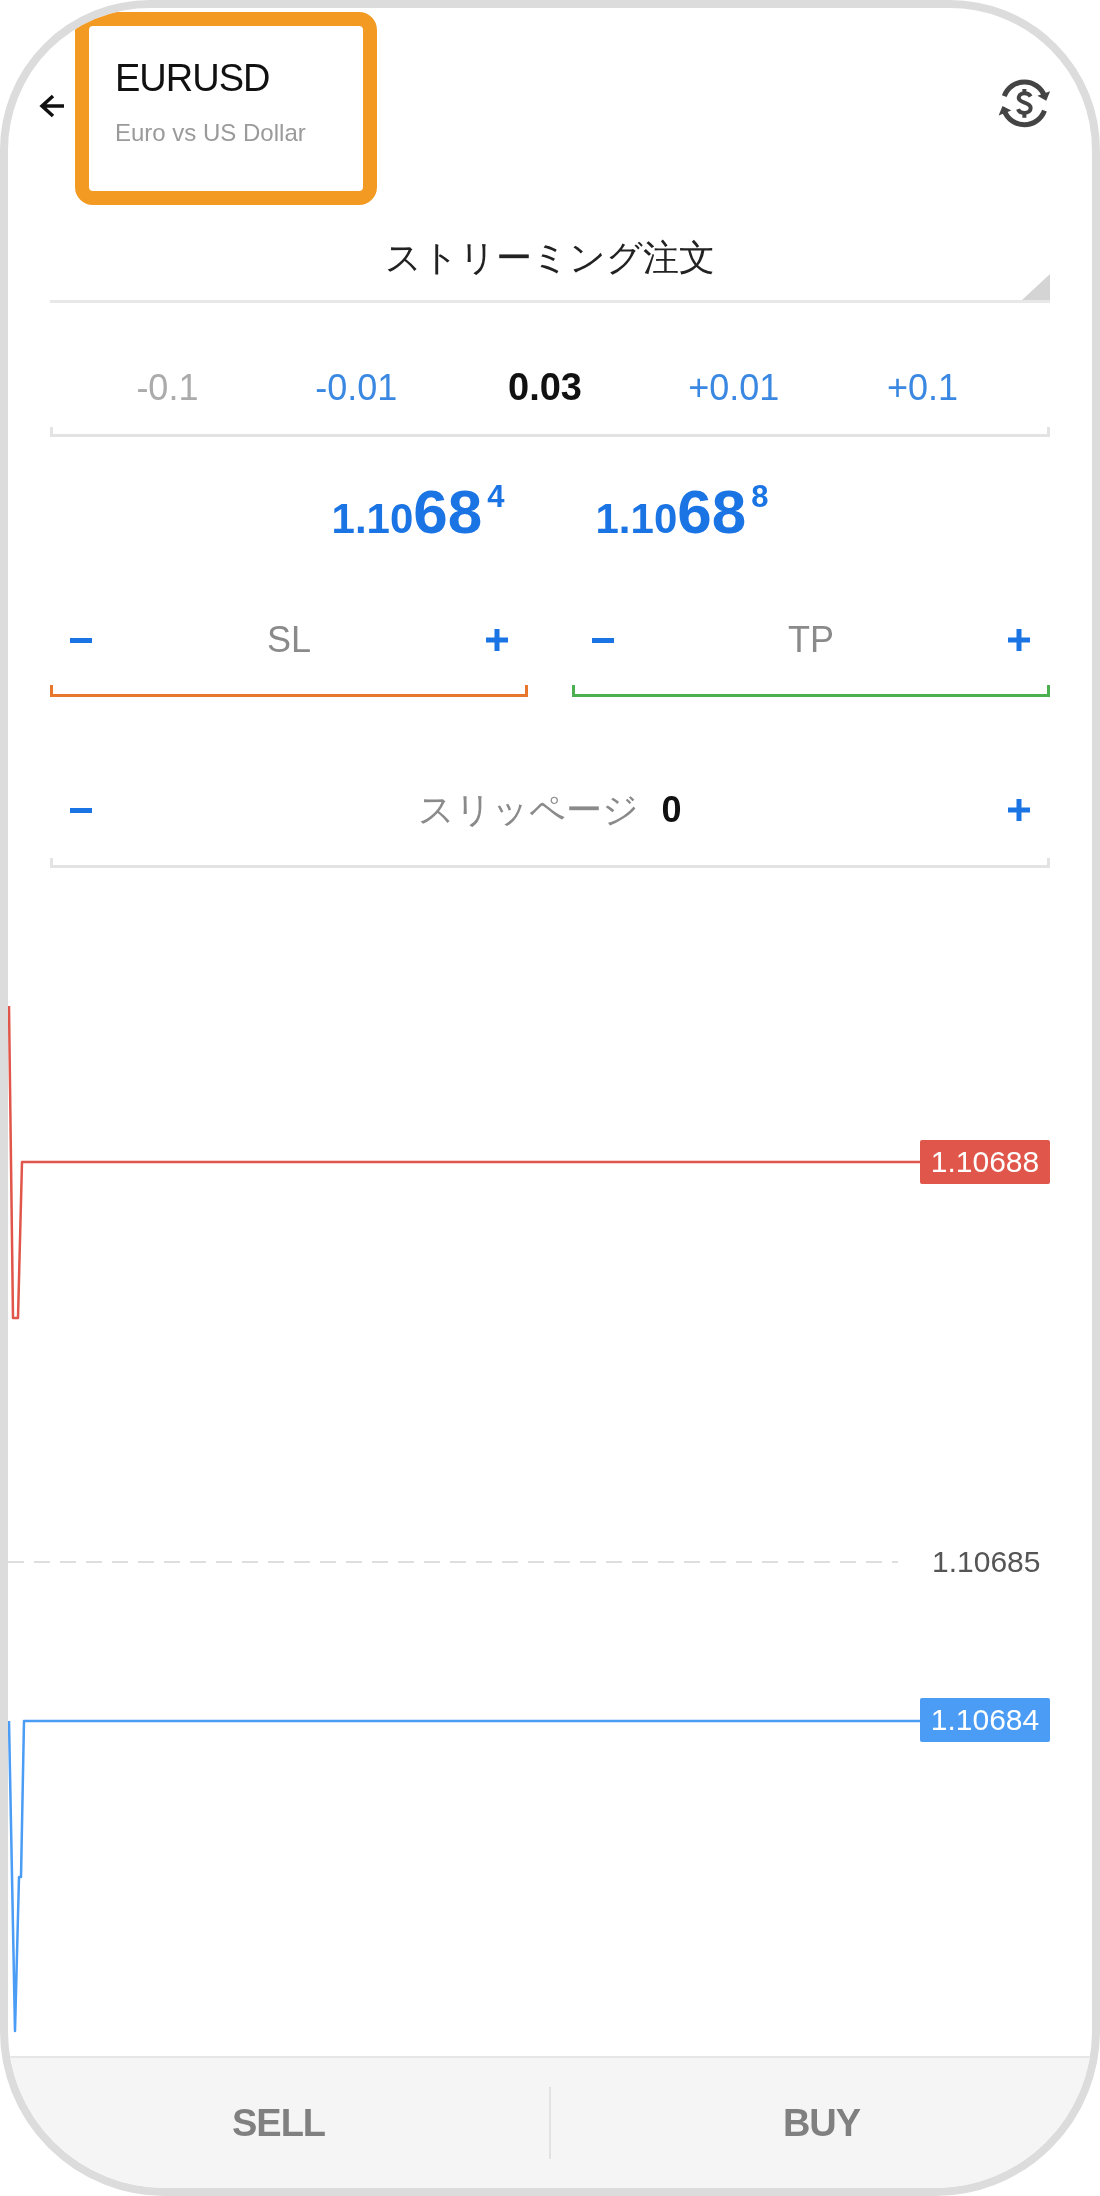 The width and height of the screenshot is (1100, 2196). What do you see at coordinates (1036, 287) in the screenshot?
I see `dropdown-triangle-icon` at bounding box center [1036, 287].